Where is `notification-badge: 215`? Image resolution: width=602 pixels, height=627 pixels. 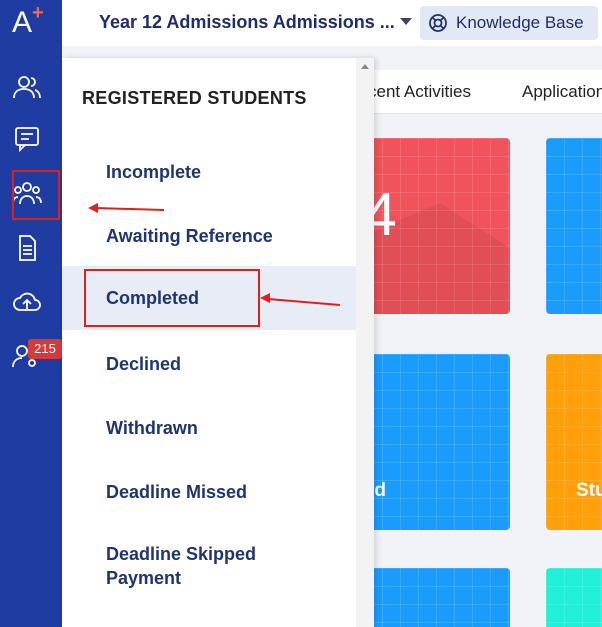
notification-badge: 215 is located at coordinates (45, 349).